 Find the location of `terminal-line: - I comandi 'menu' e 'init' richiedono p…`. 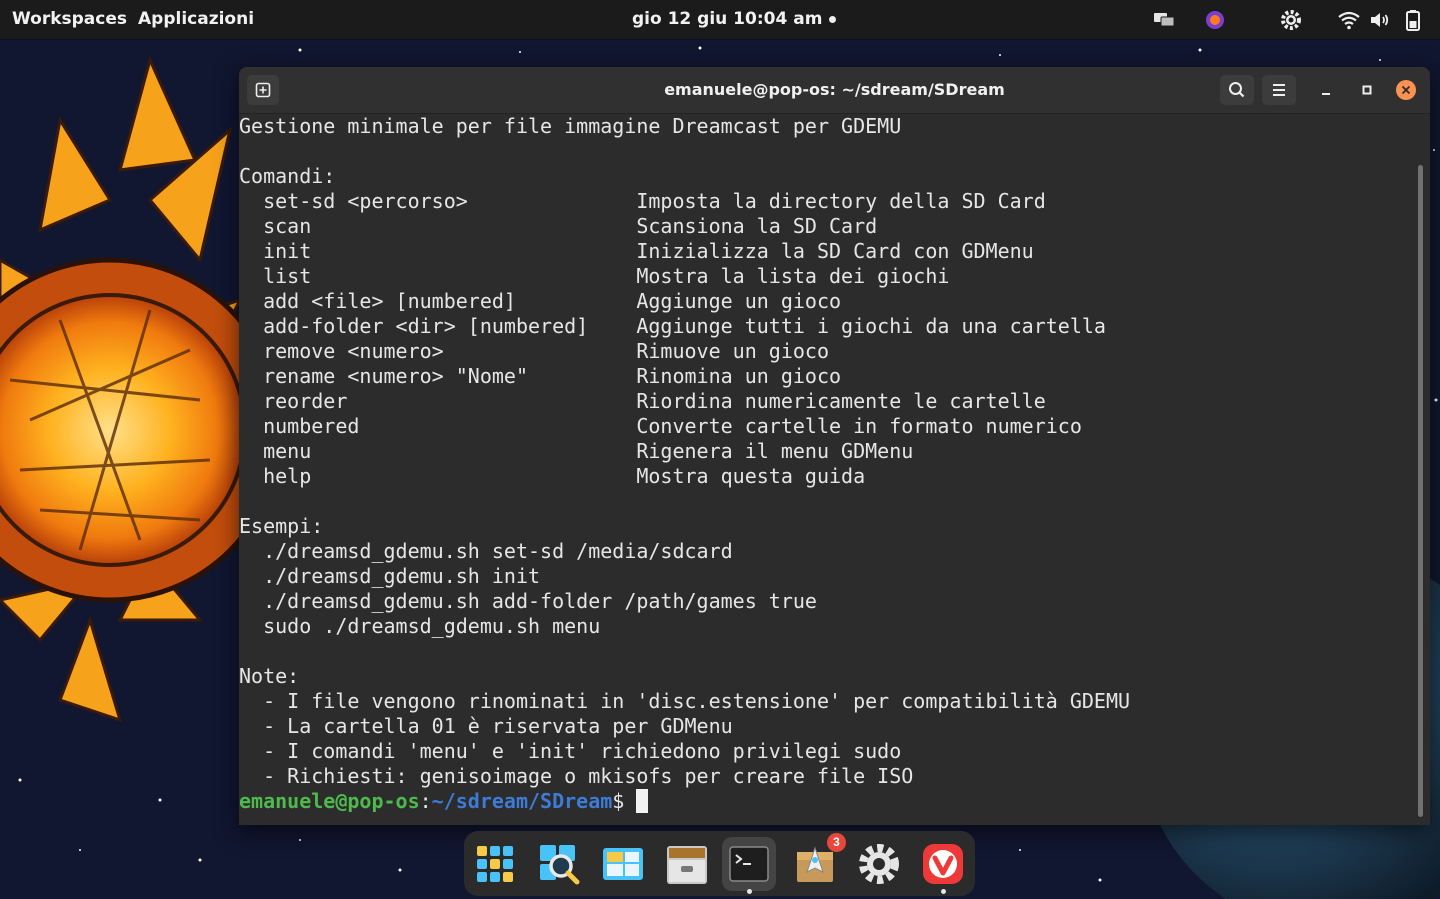

terminal-line: - I comandi 'menu' e 'init' richiedono p… is located at coordinates (570, 751).